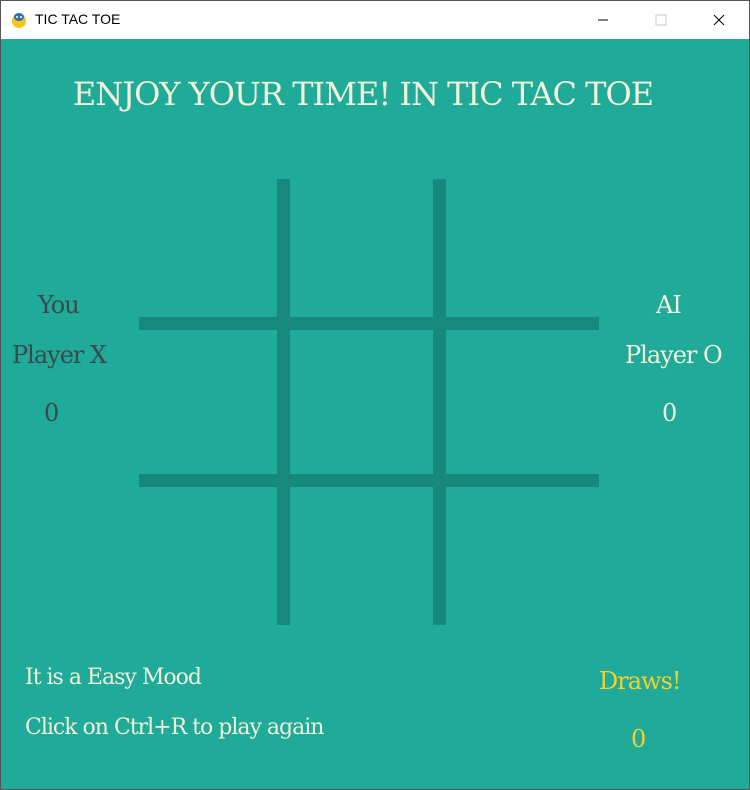 This screenshot has height=790, width=750. Describe the element at coordinates (674, 355) in the screenshot. I see `player-o-label: Player O` at that location.